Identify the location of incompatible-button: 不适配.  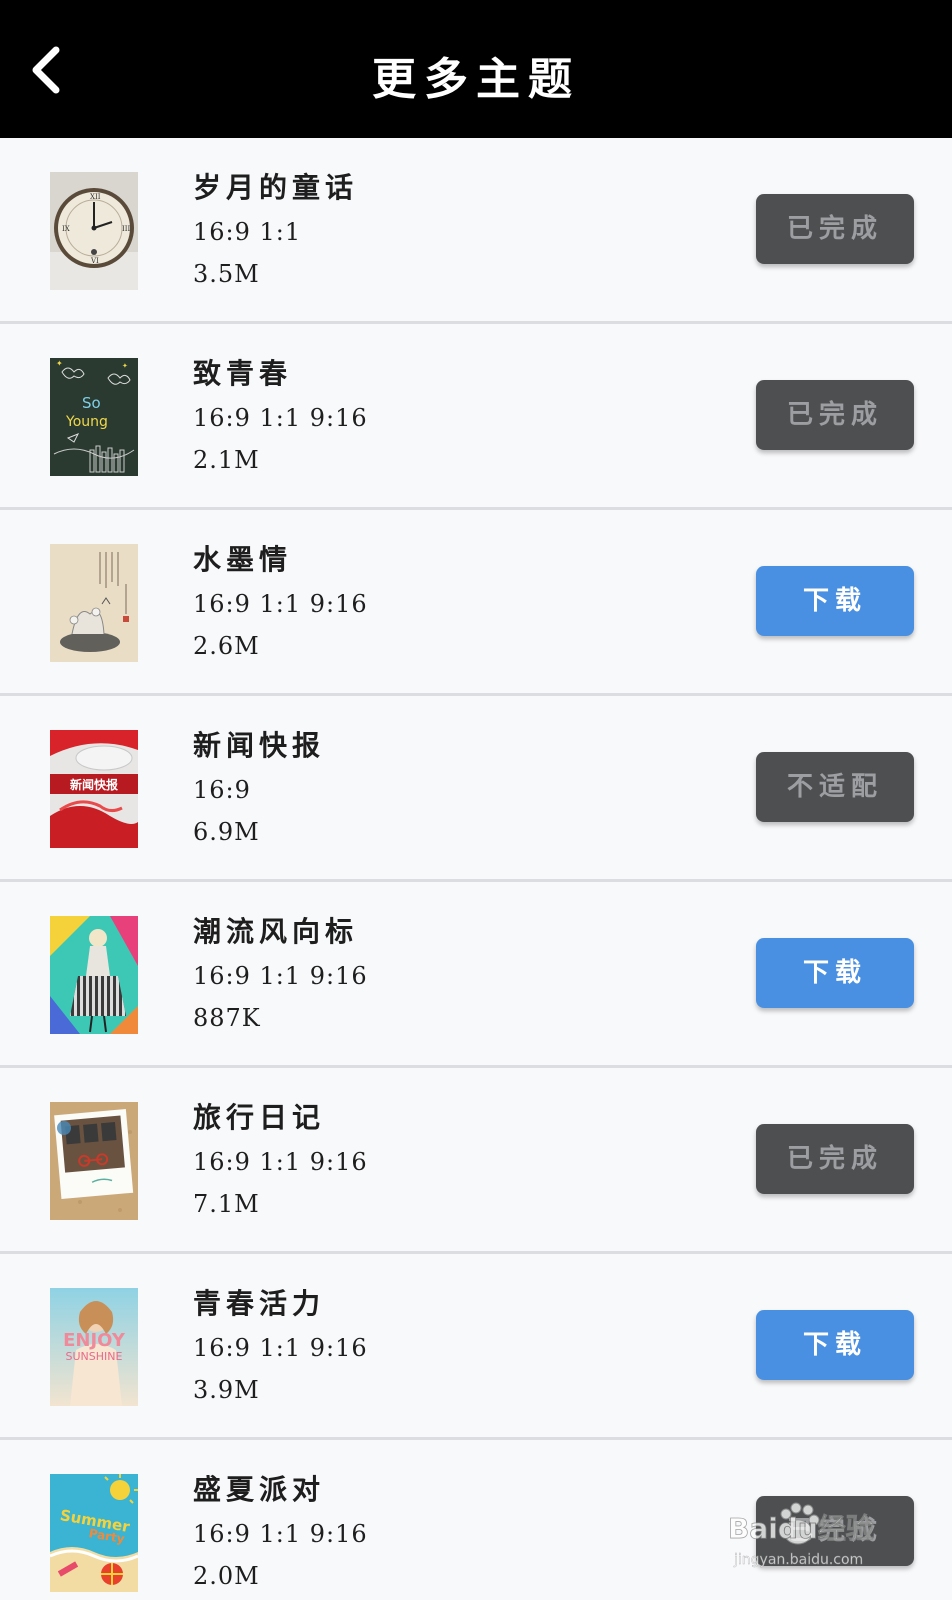
(835, 787).